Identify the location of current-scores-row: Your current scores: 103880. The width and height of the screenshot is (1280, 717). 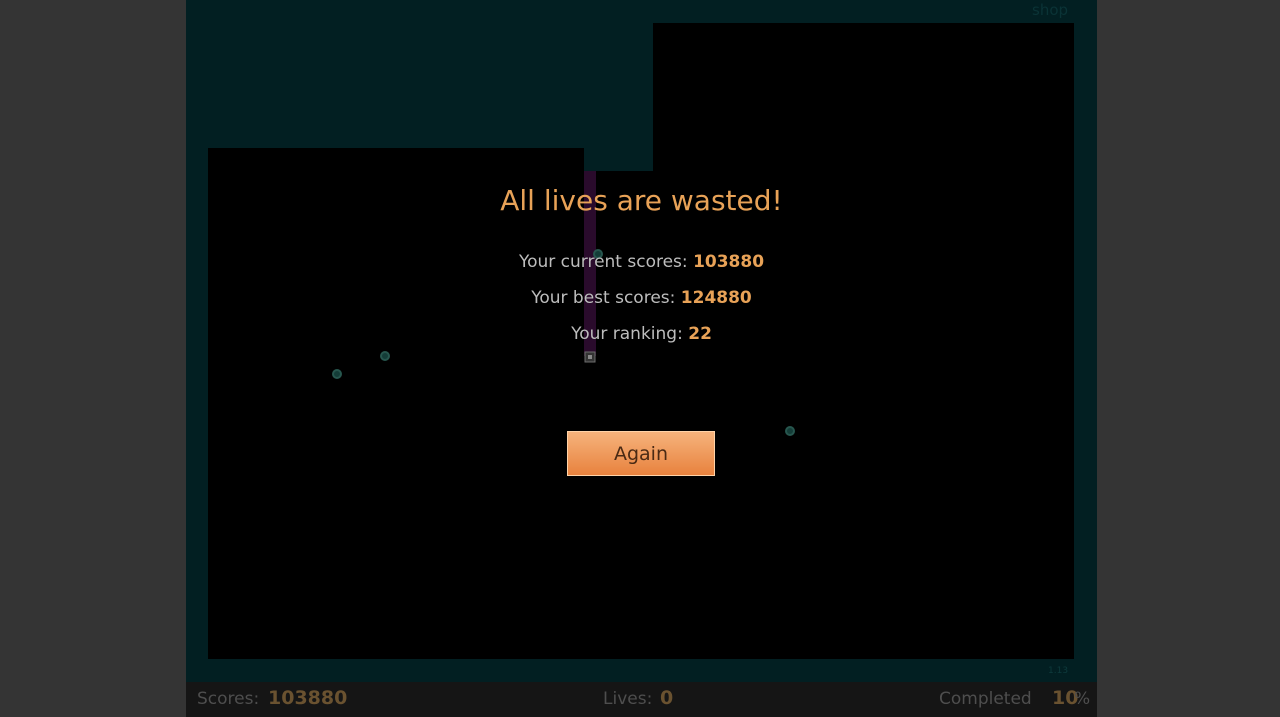
(641, 262).